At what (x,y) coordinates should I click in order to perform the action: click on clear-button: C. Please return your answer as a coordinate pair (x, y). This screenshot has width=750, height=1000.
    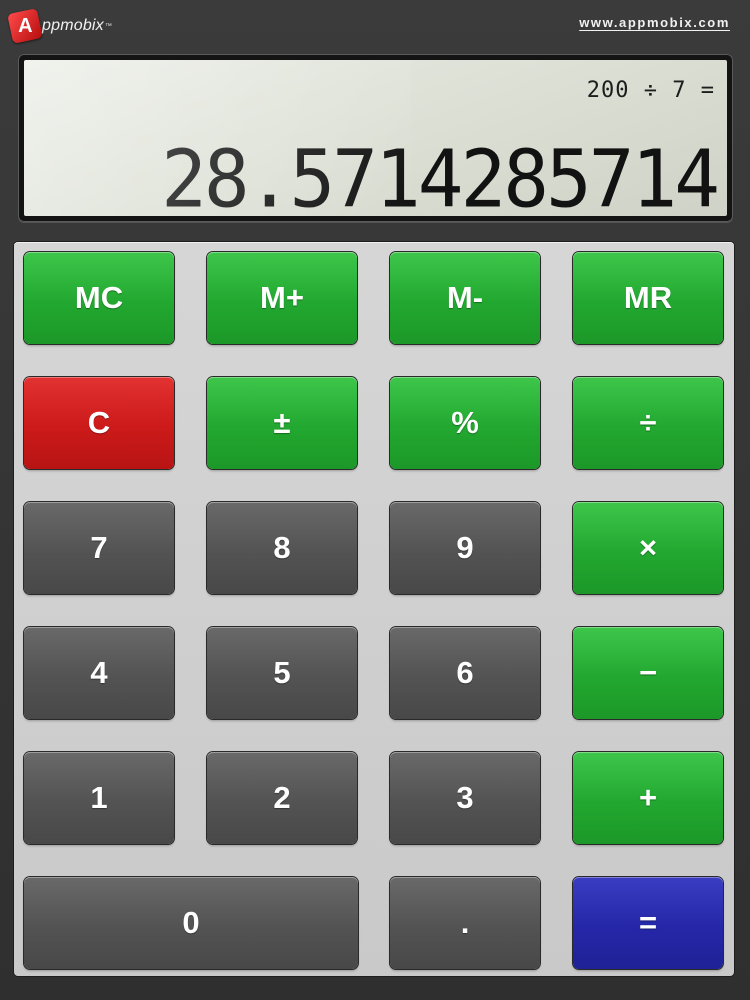
    Looking at the image, I should click on (99, 423).